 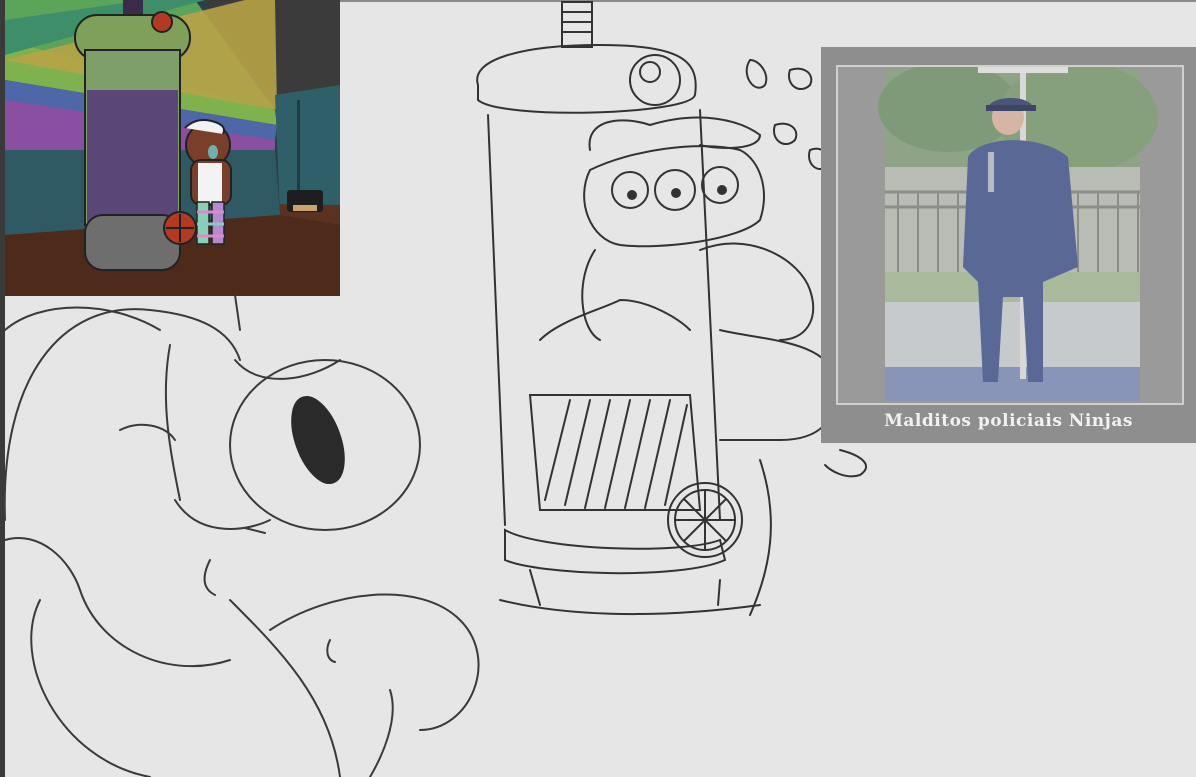 What do you see at coordinates (172, 148) in the screenshot?
I see `cartoon-reference-image` at bounding box center [172, 148].